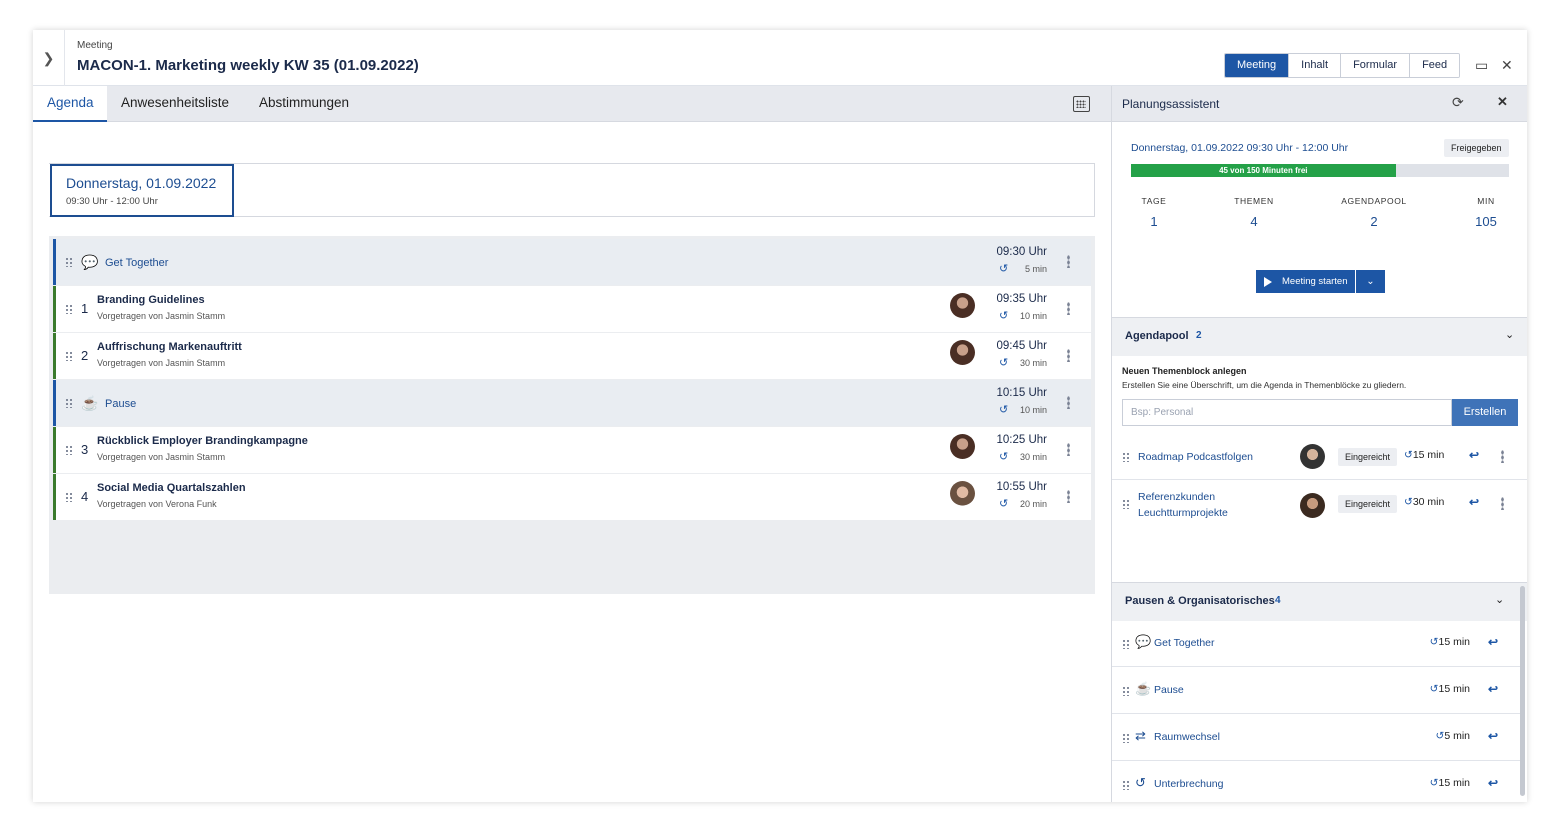  What do you see at coordinates (1081, 104) in the screenshot?
I see `calendar-icon` at bounding box center [1081, 104].